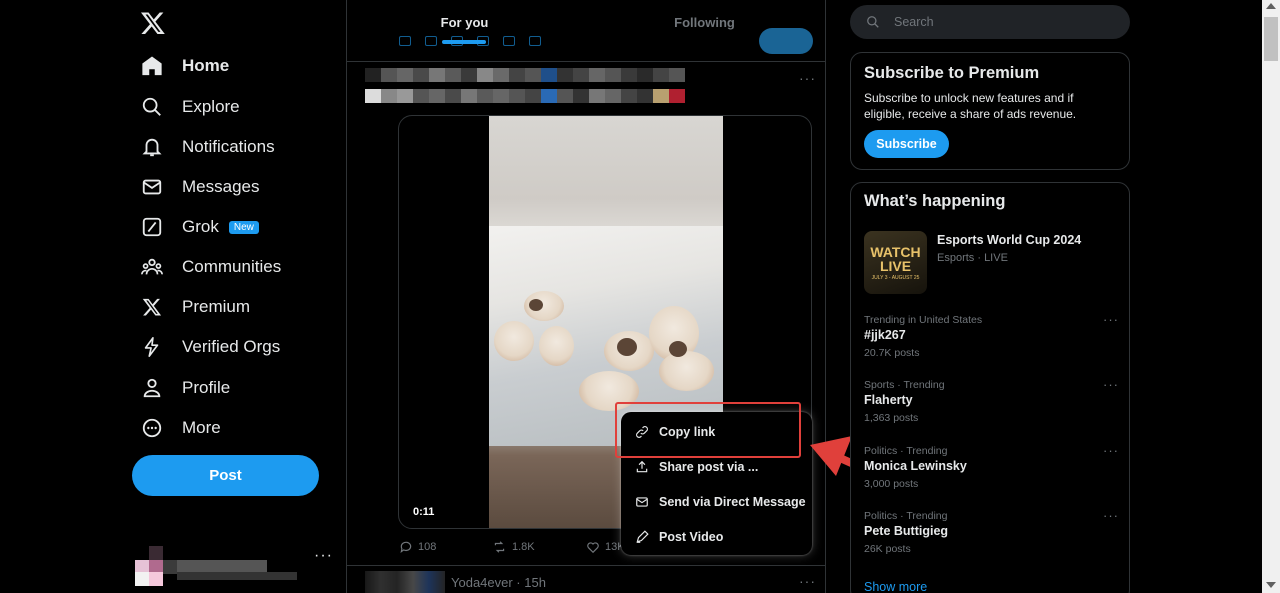  What do you see at coordinates (732, 502) in the screenshot?
I see `menu-item-label: Send via Direct Message` at bounding box center [732, 502].